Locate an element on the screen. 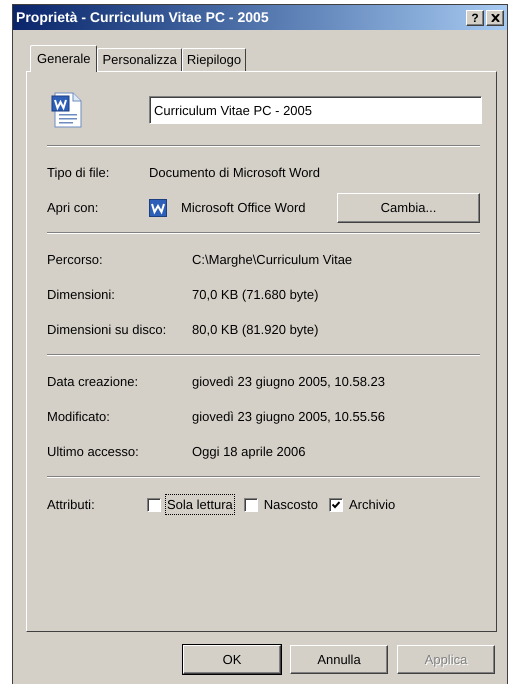  window-title: Proprietà - Curriculum Vitae PC - 2005 is located at coordinates (143, 17).